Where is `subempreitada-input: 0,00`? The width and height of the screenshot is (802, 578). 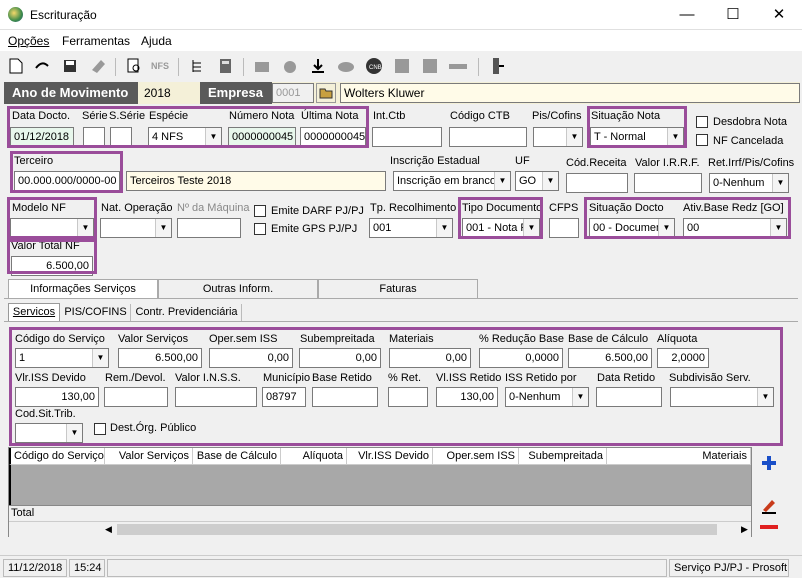
subempreitada-input: 0,00 is located at coordinates (340, 358).